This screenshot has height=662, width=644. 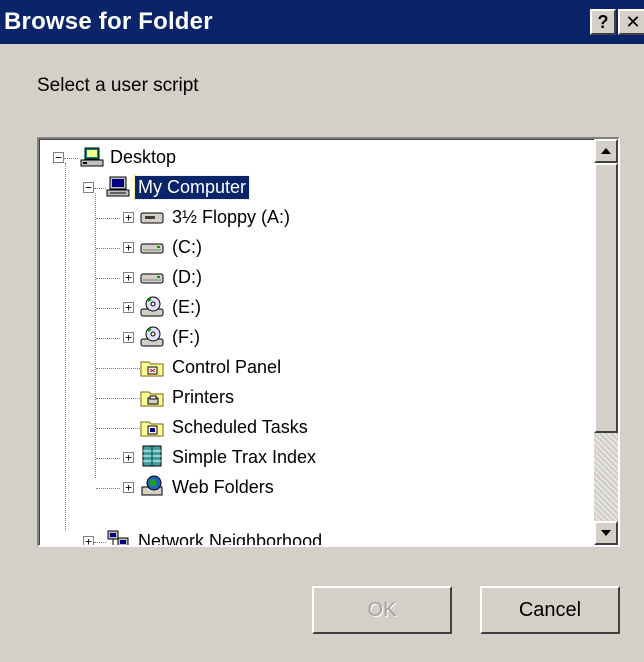 What do you see at coordinates (187, 247) in the screenshot?
I see `tree-item-label: (C:)` at bounding box center [187, 247].